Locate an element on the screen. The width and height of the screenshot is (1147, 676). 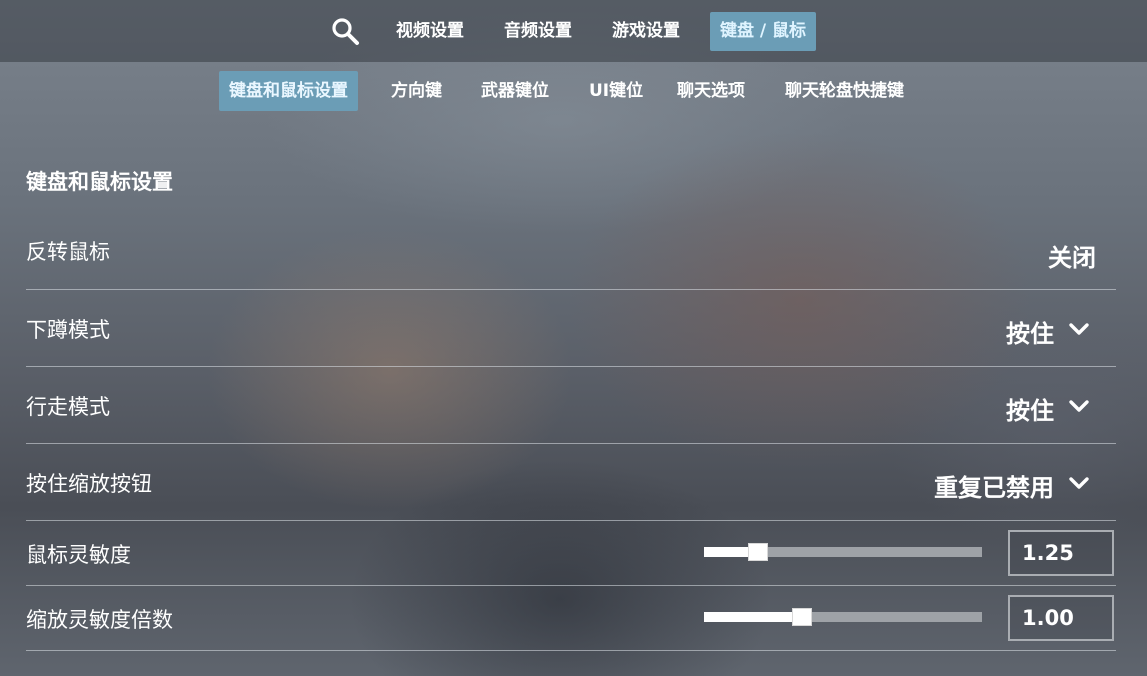
setting-label: 鼠标灵敏度 is located at coordinates (78, 555).